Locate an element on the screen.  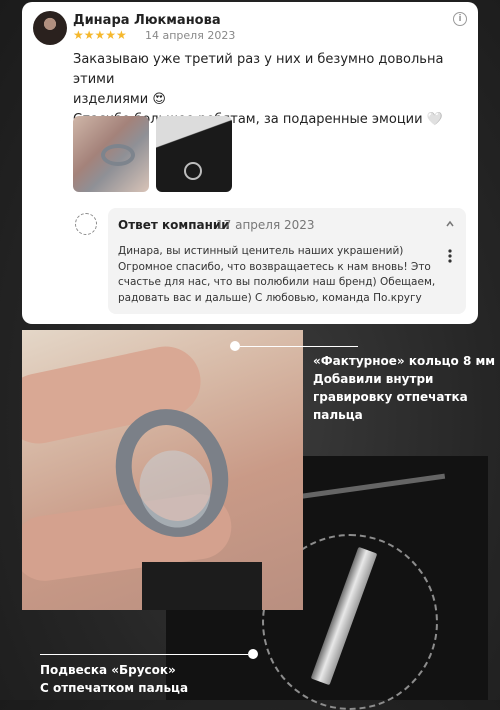
author-name: Динара Люкманова is located at coordinates (147, 20).